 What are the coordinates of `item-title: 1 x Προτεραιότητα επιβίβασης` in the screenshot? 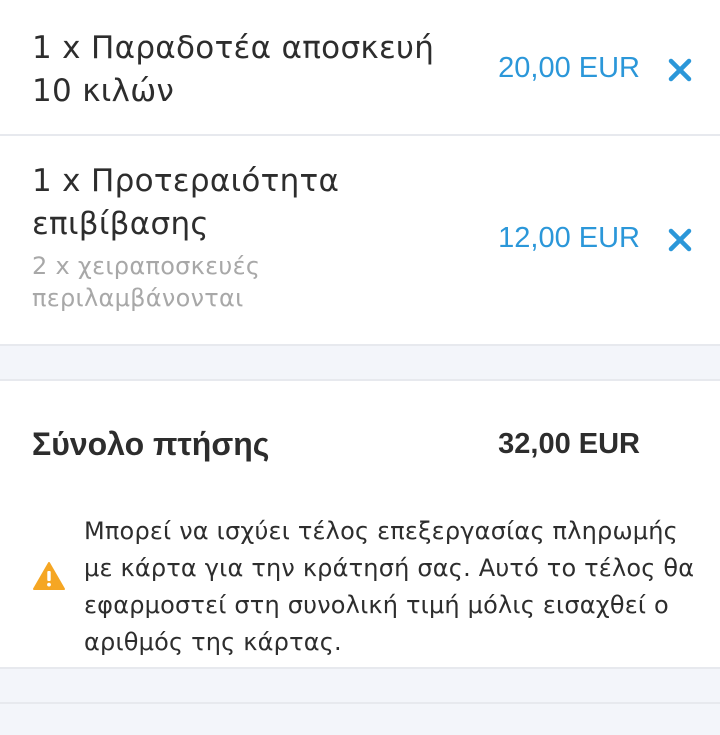 It's located at (186, 202).